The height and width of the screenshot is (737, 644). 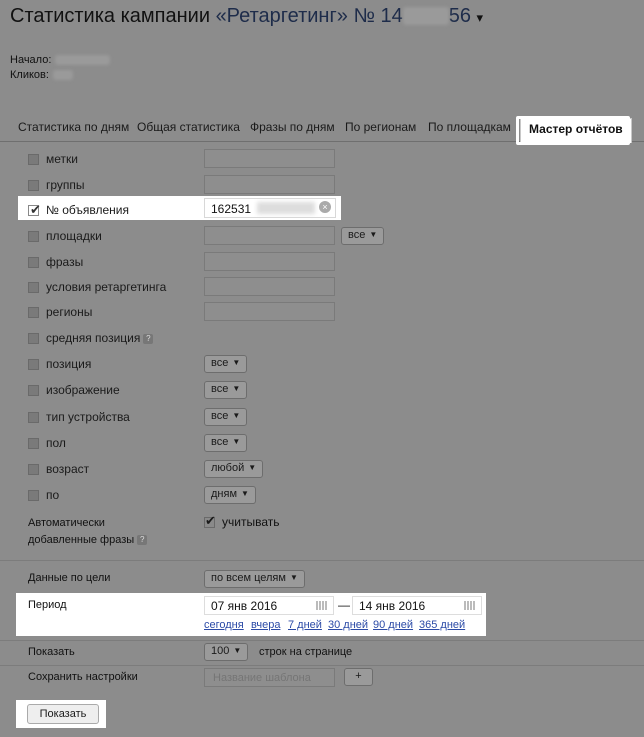 I want to click on filter-regions: регионы, so click(x=60, y=312).